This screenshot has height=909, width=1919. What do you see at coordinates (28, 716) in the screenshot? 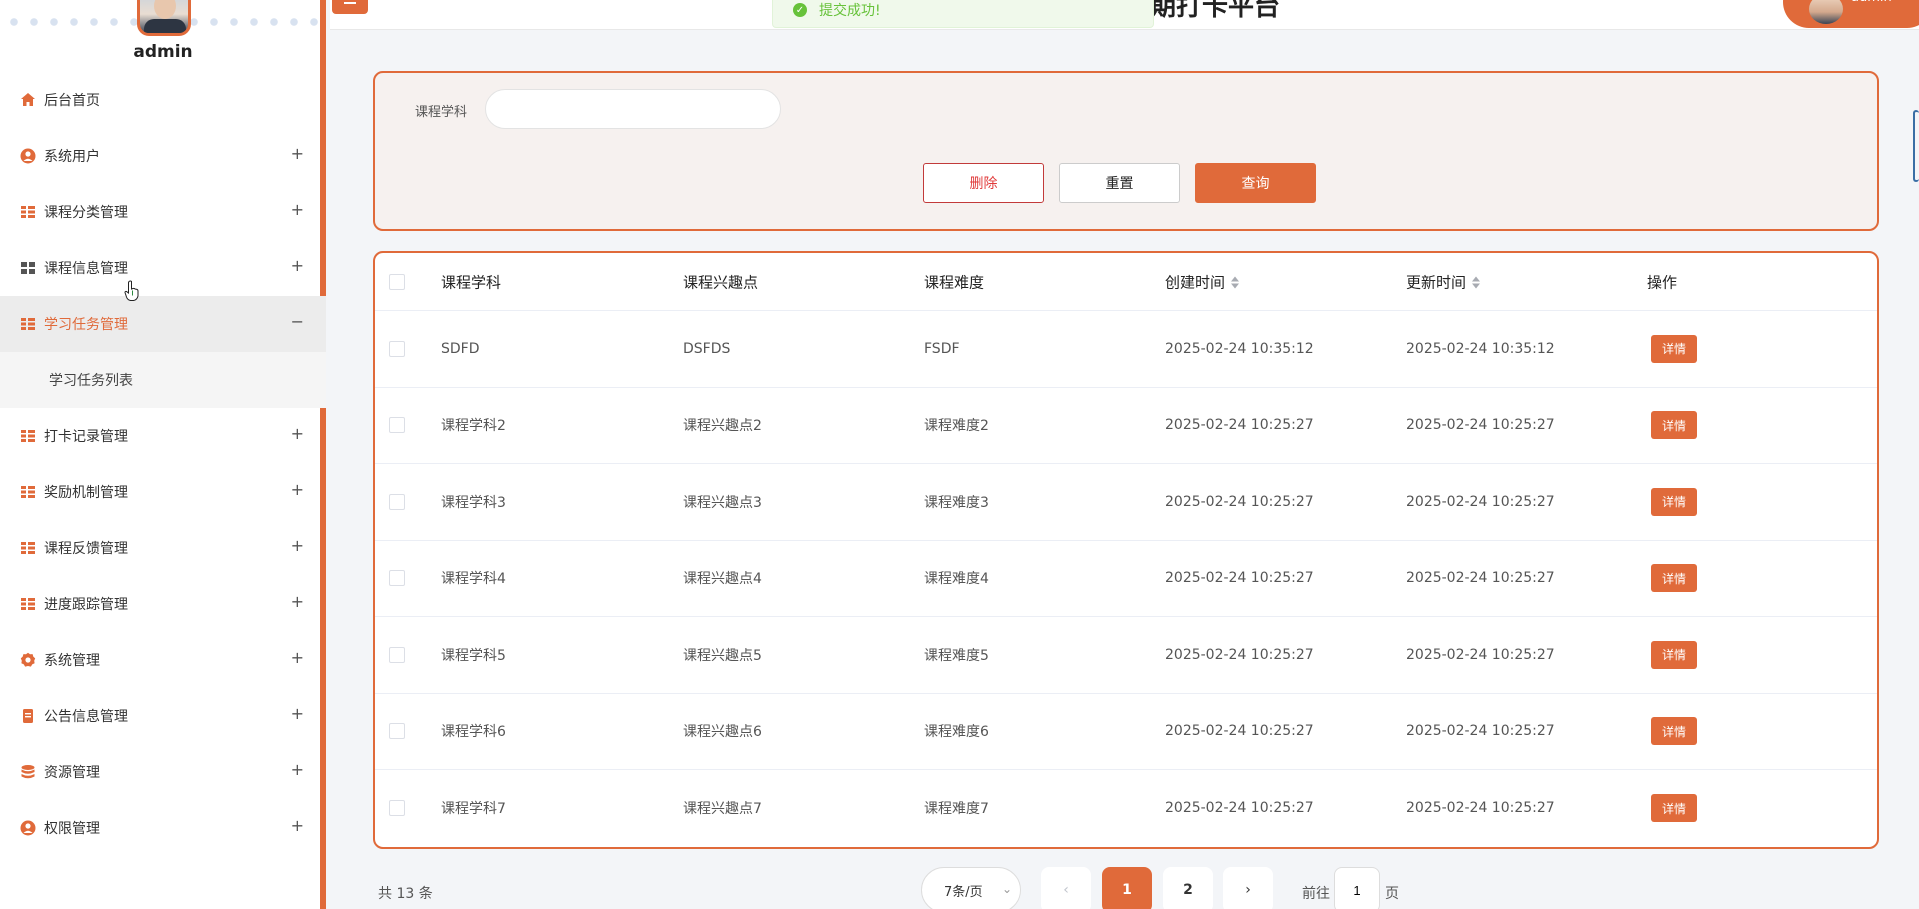
I see `document-icon` at bounding box center [28, 716].